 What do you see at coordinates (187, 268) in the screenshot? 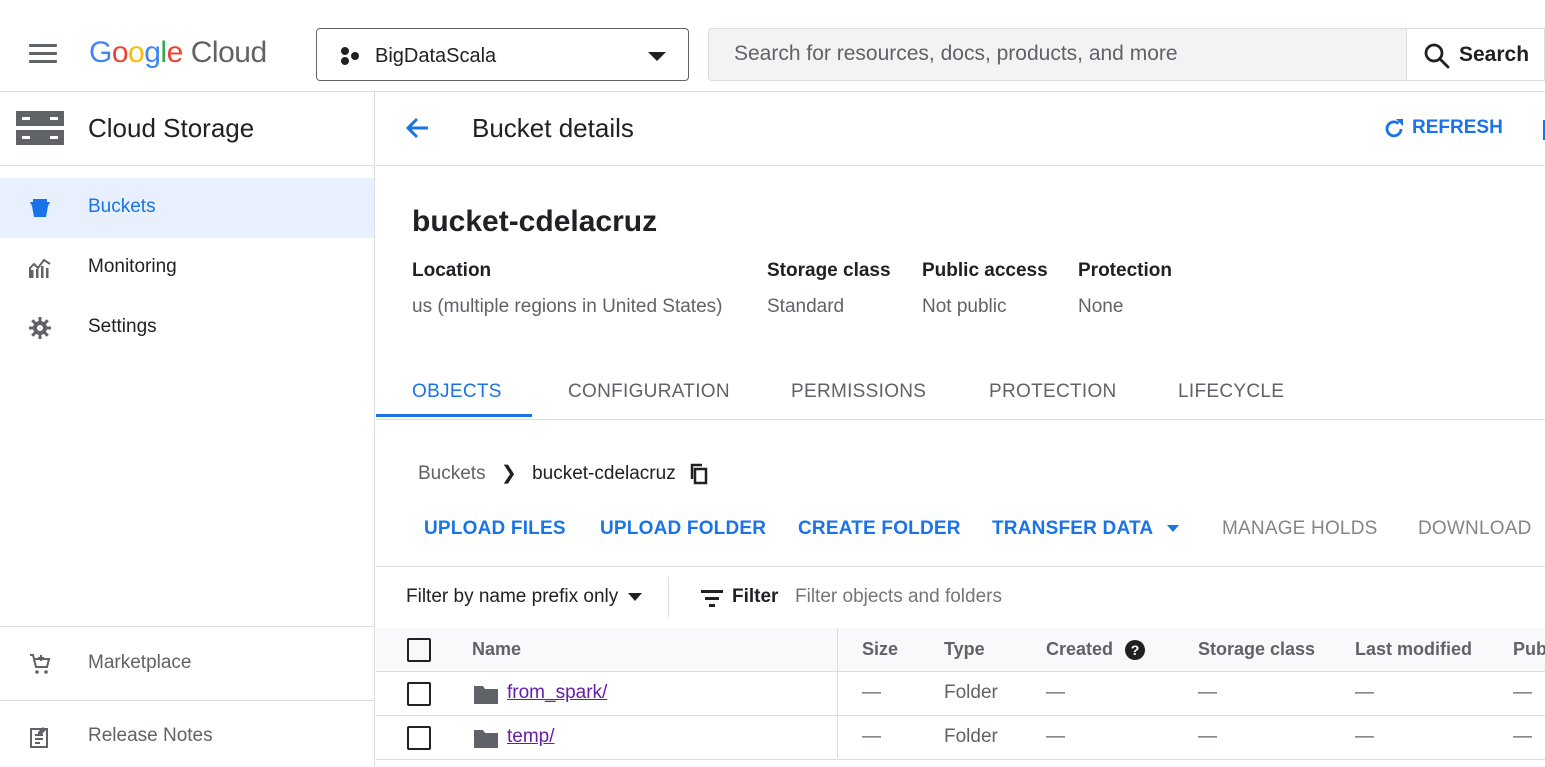
I see `sidebar-item-monitoring: Monitoring` at bounding box center [187, 268].